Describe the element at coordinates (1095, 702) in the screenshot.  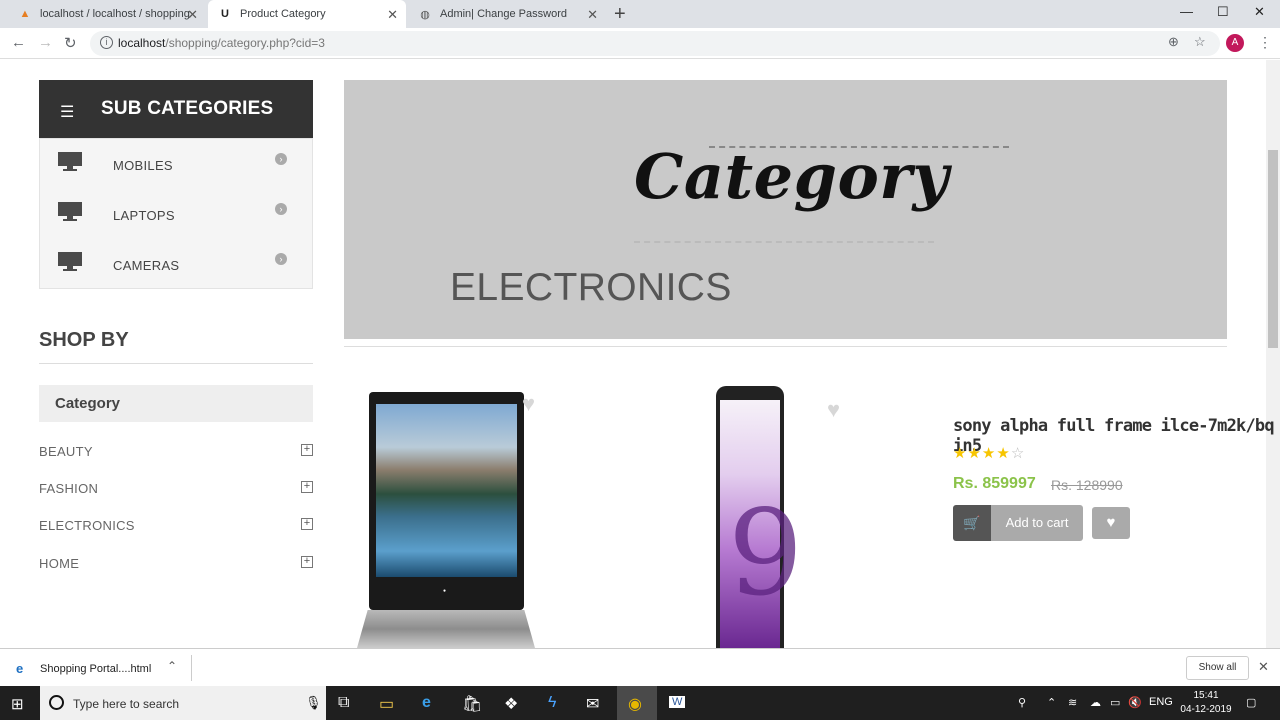
I see `cloud-icon: ☁` at that location.